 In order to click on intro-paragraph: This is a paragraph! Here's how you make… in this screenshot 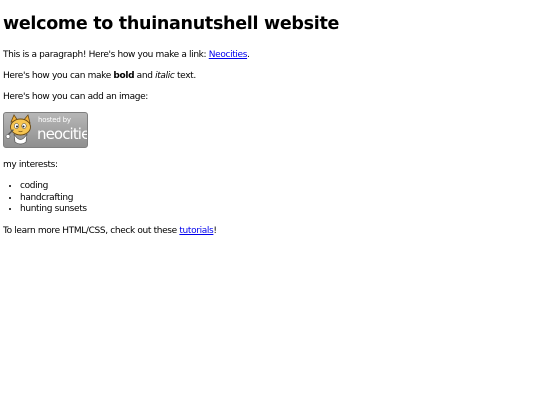, I will do `click(126, 55)`.